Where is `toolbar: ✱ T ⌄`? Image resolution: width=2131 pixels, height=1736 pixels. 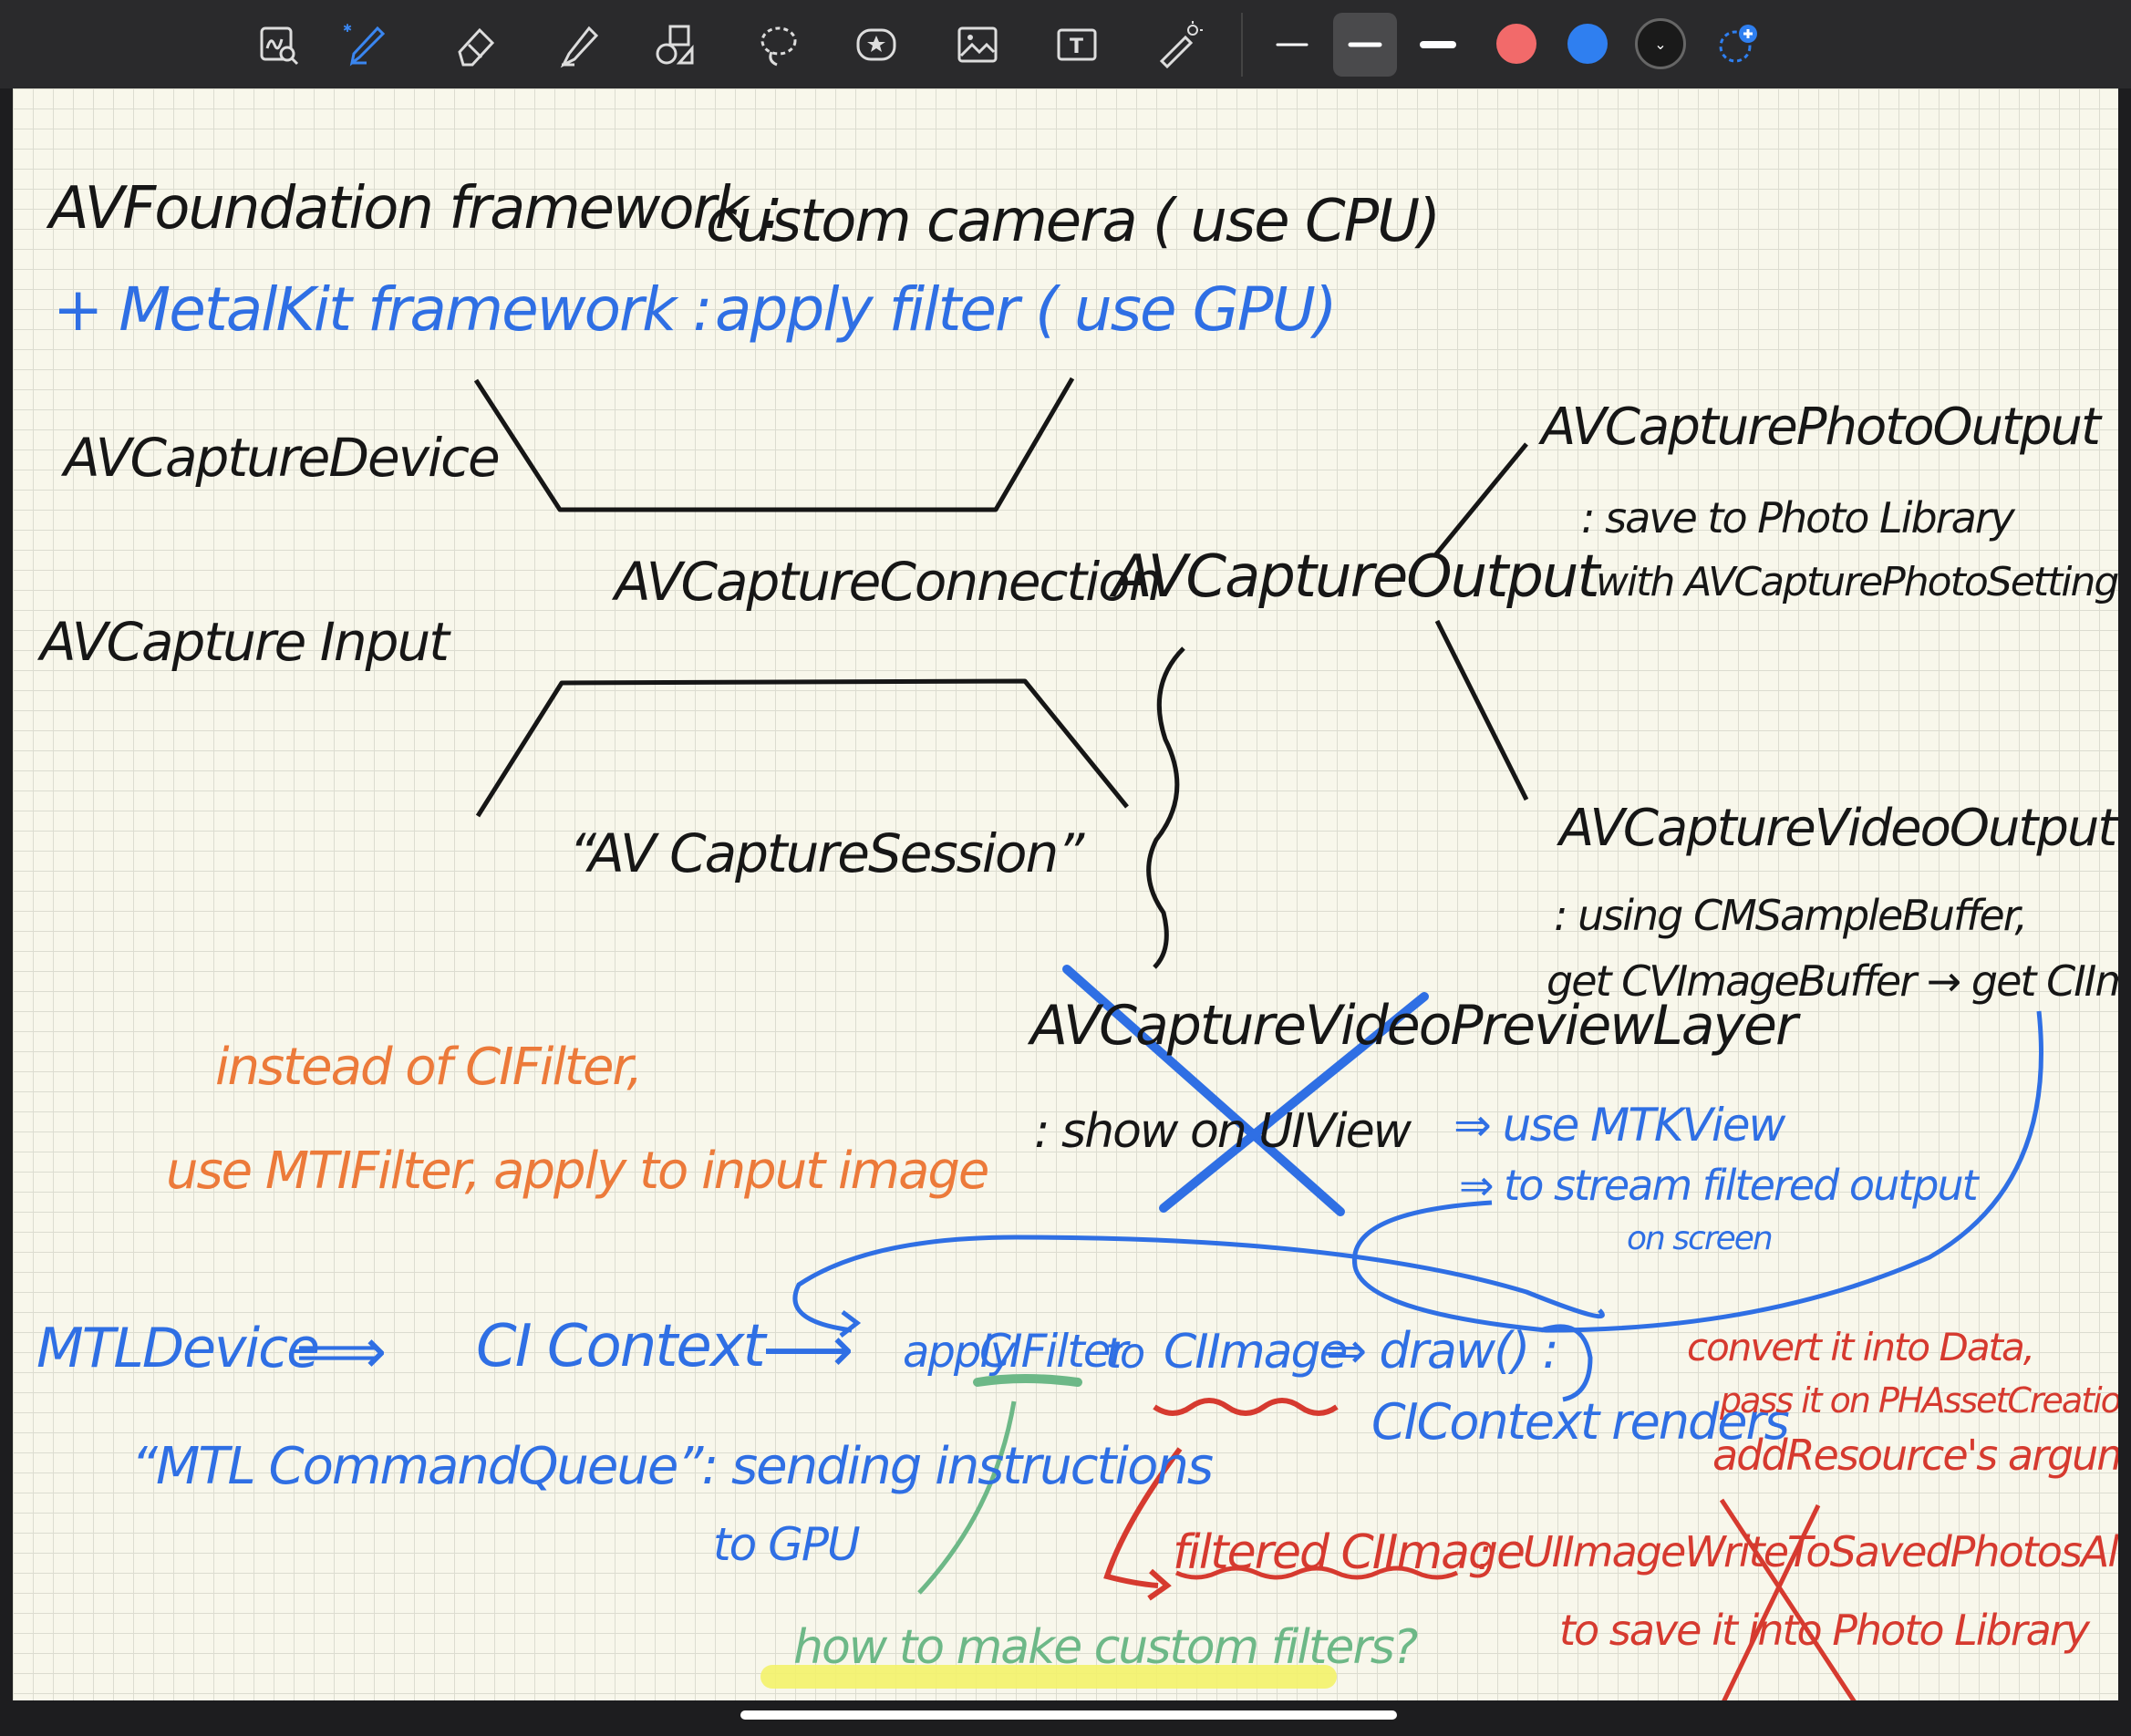
toolbar: ✱ T ⌄ is located at coordinates (1065, 44).